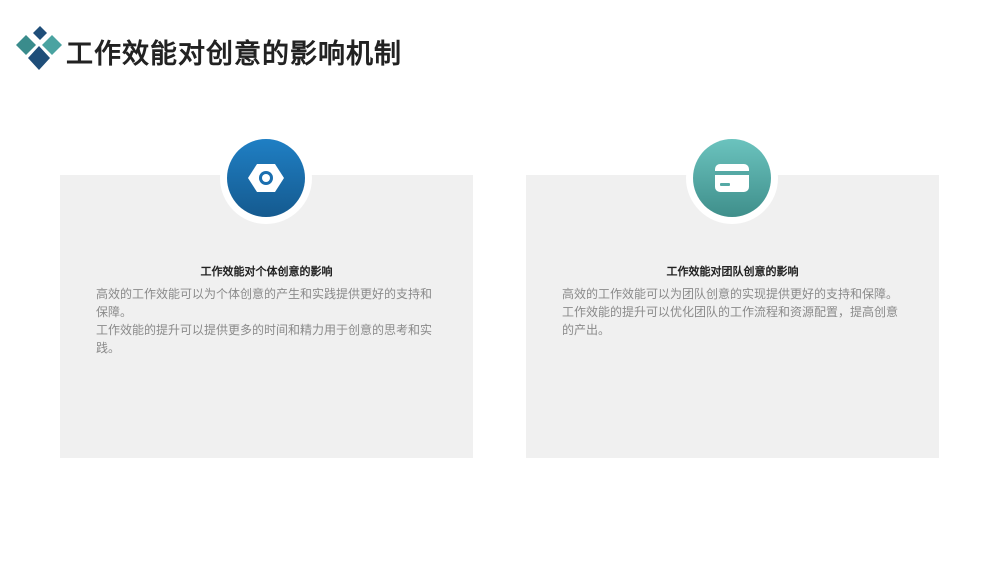 The width and height of the screenshot is (1000, 563). What do you see at coordinates (266, 271) in the screenshot?
I see `card-title: 工作效能对个体创意的影响` at bounding box center [266, 271].